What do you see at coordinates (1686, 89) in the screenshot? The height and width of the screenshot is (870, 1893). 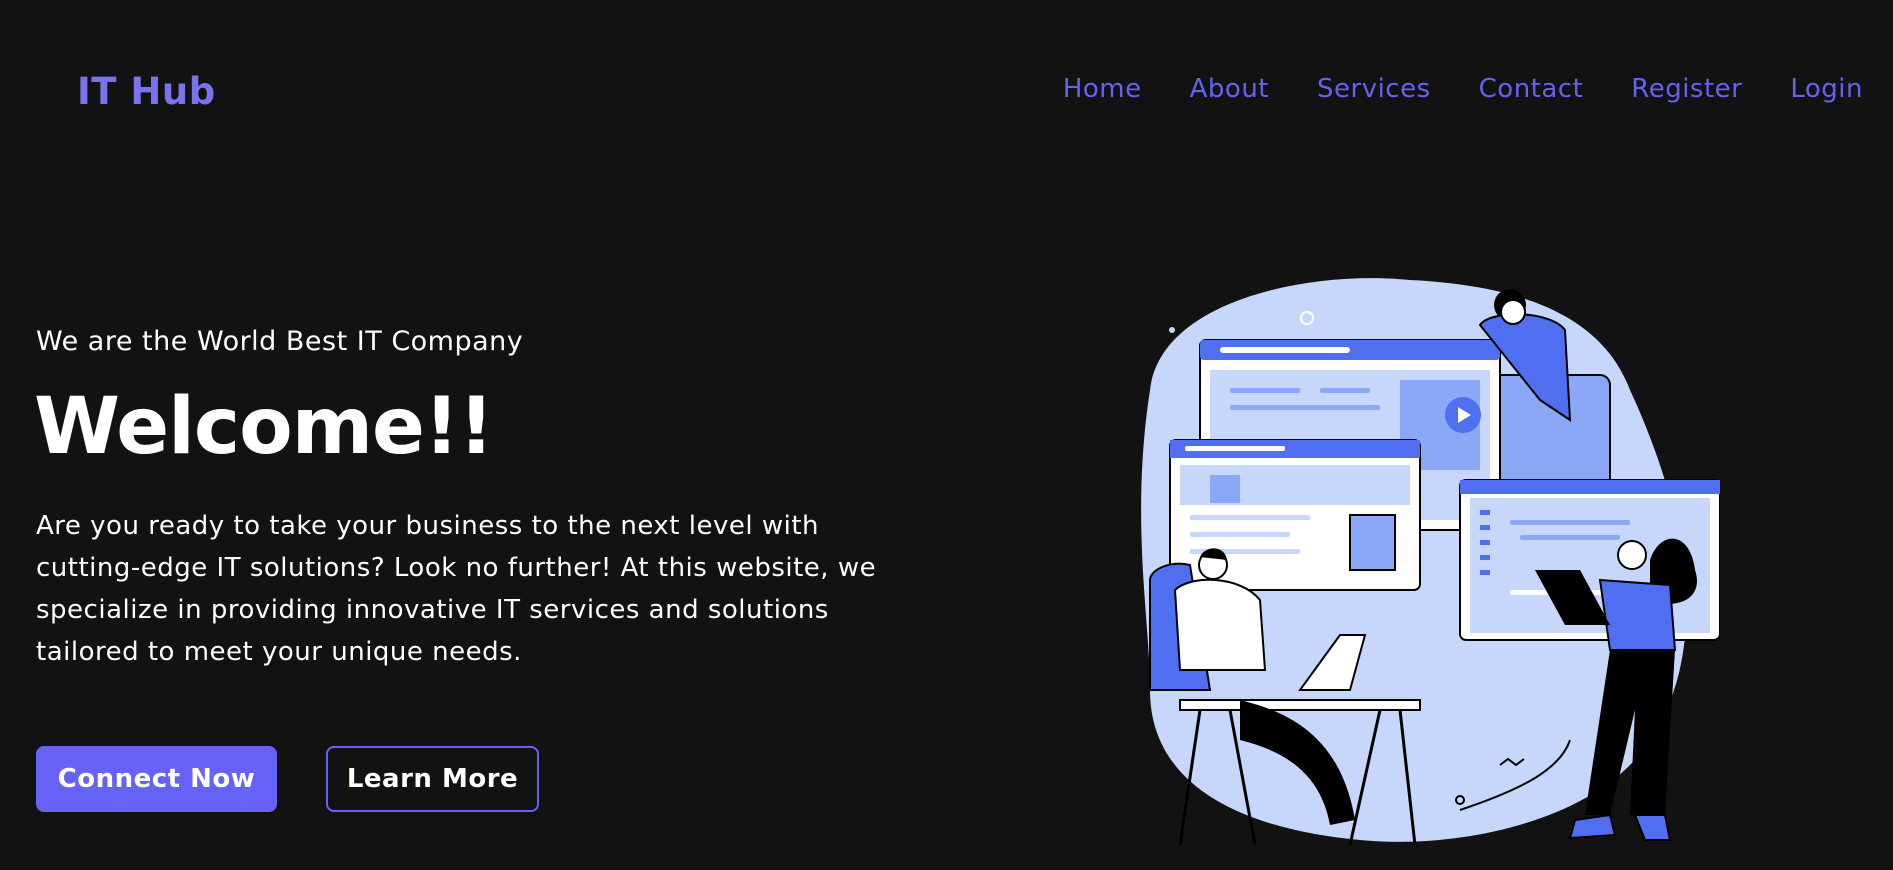 I see `nav-register: Register` at bounding box center [1686, 89].